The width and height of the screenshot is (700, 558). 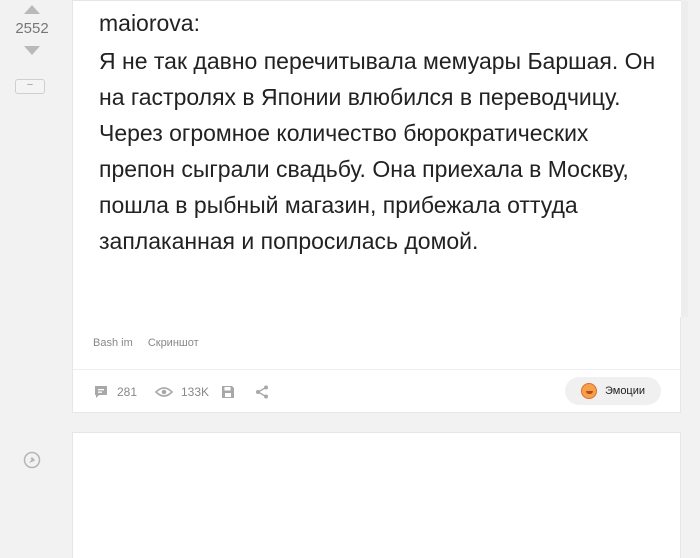 I want to click on content-scrollbar, so click(x=684, y=159).